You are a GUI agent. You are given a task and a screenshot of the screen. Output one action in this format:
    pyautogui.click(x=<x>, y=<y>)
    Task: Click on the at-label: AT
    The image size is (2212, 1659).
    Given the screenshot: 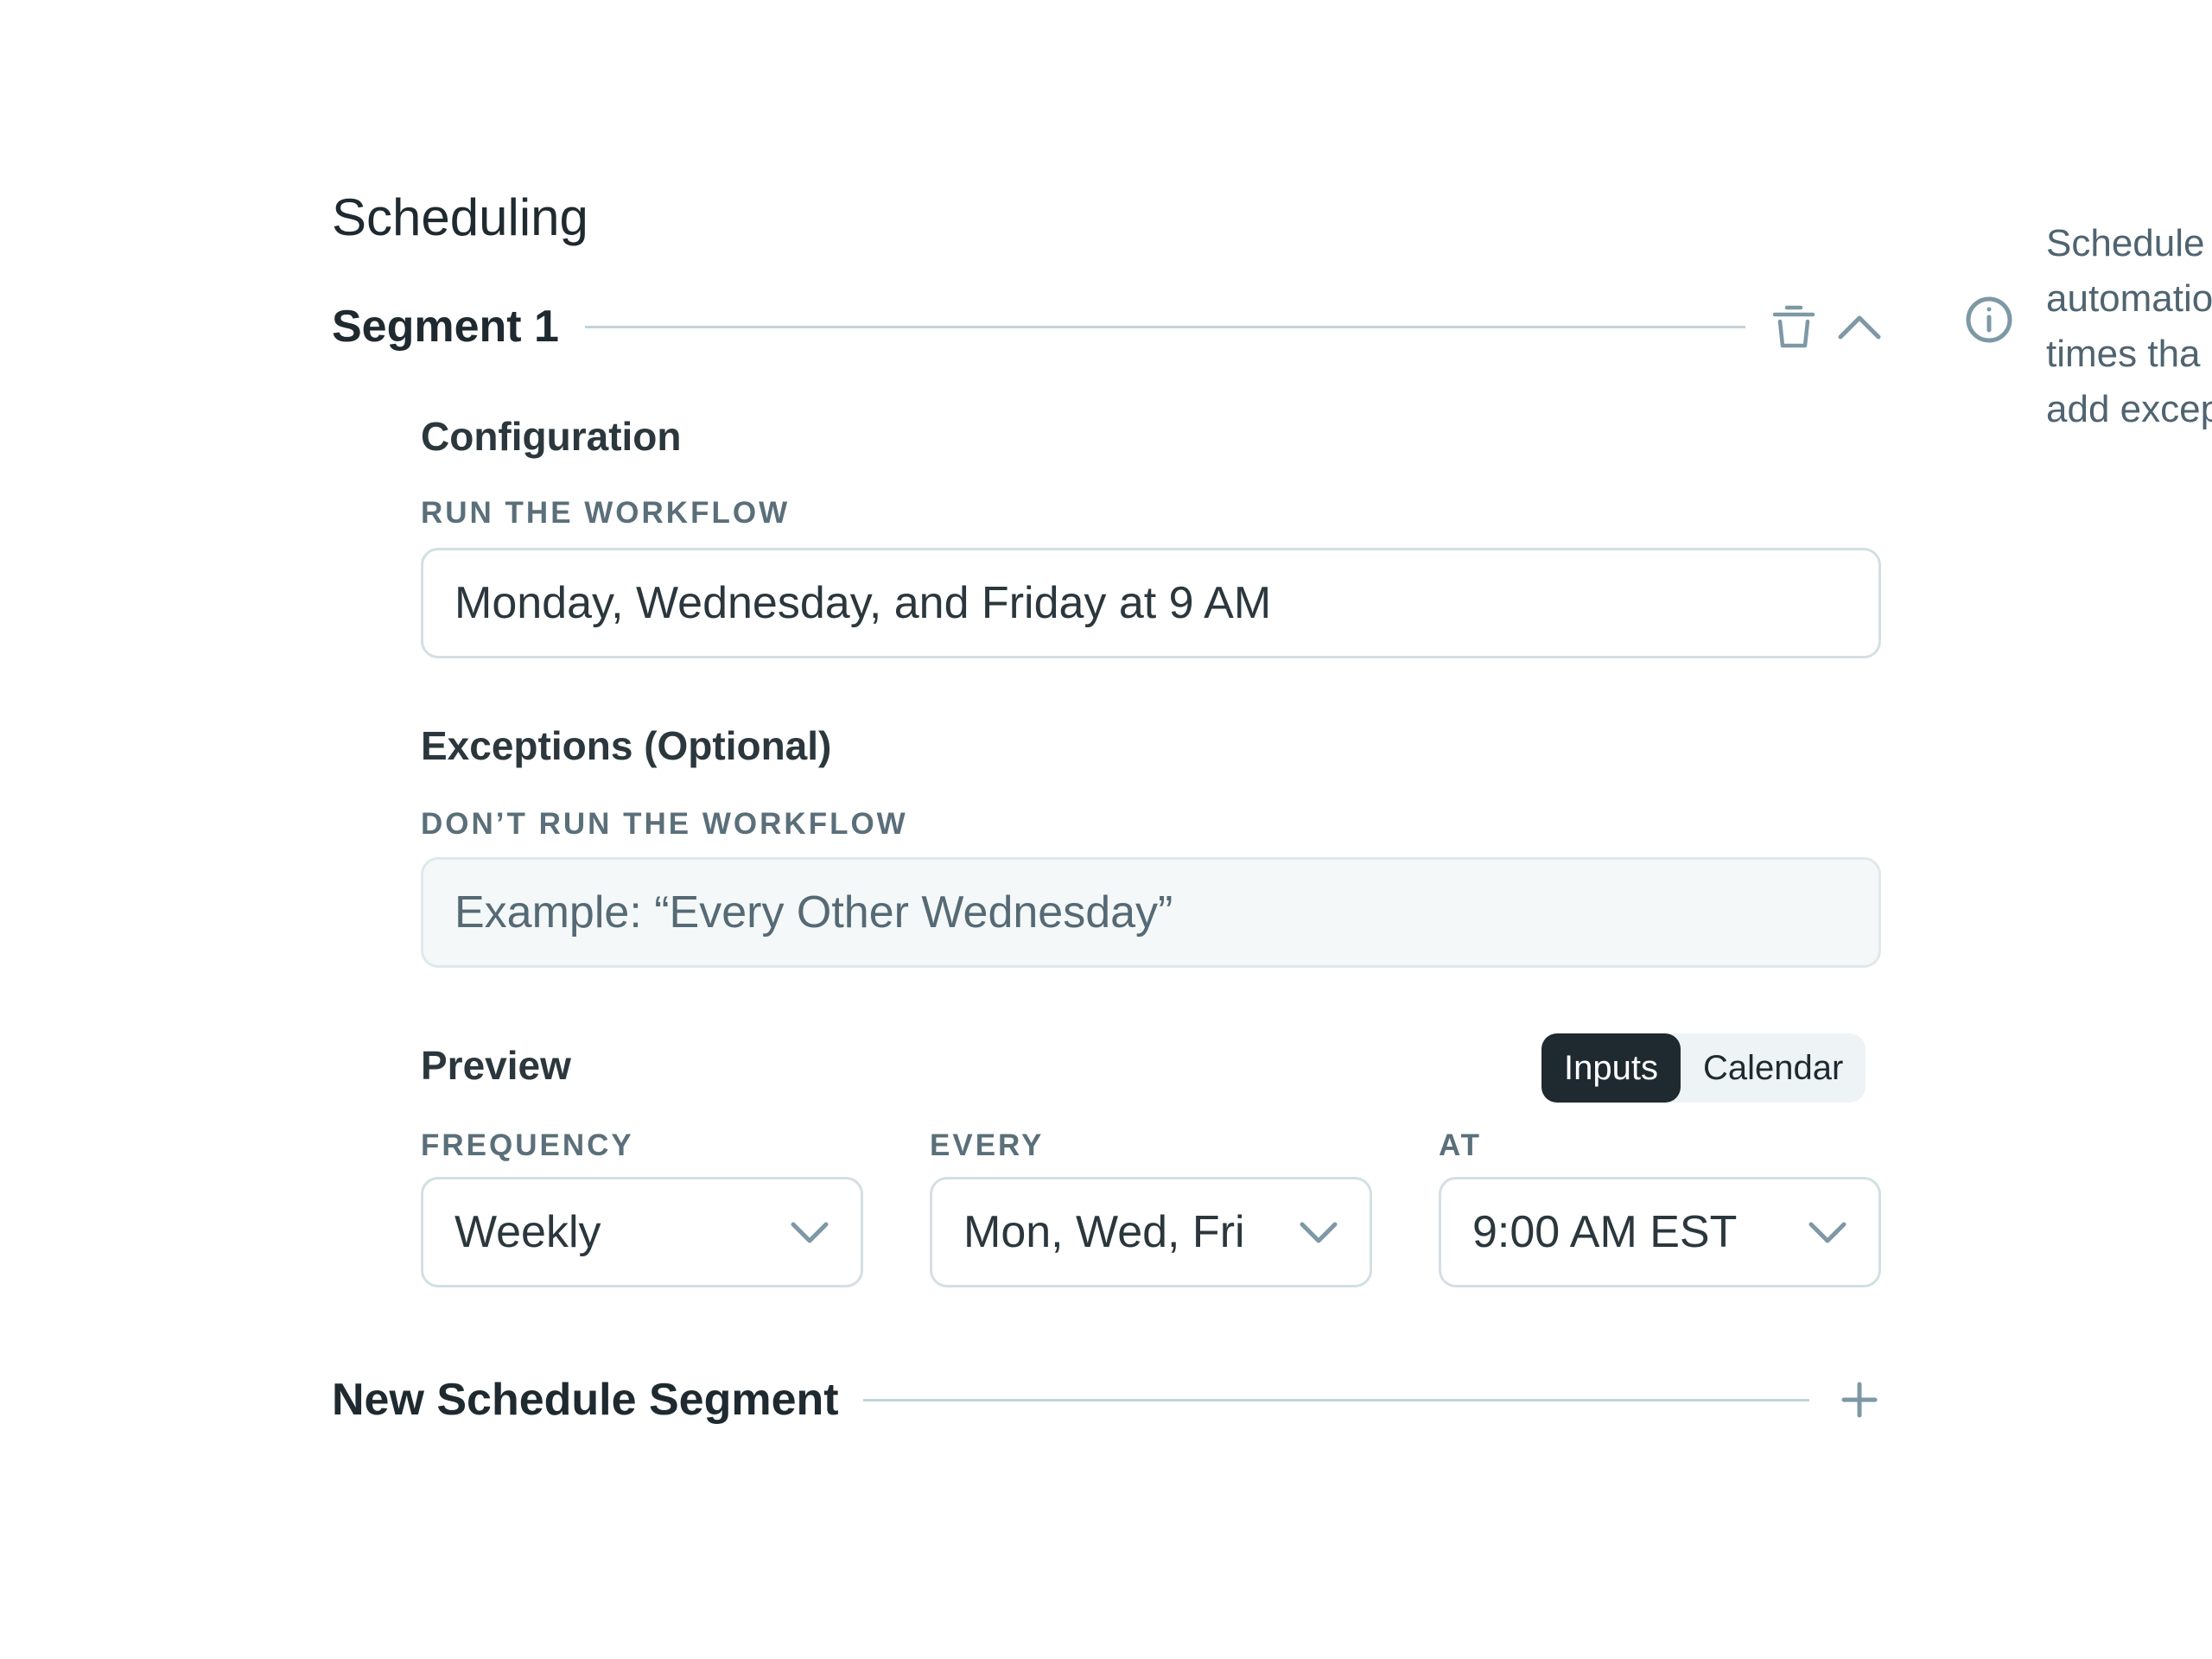 What is the action you would take?
    pyautogui.click(x=1461, y=1145)
    